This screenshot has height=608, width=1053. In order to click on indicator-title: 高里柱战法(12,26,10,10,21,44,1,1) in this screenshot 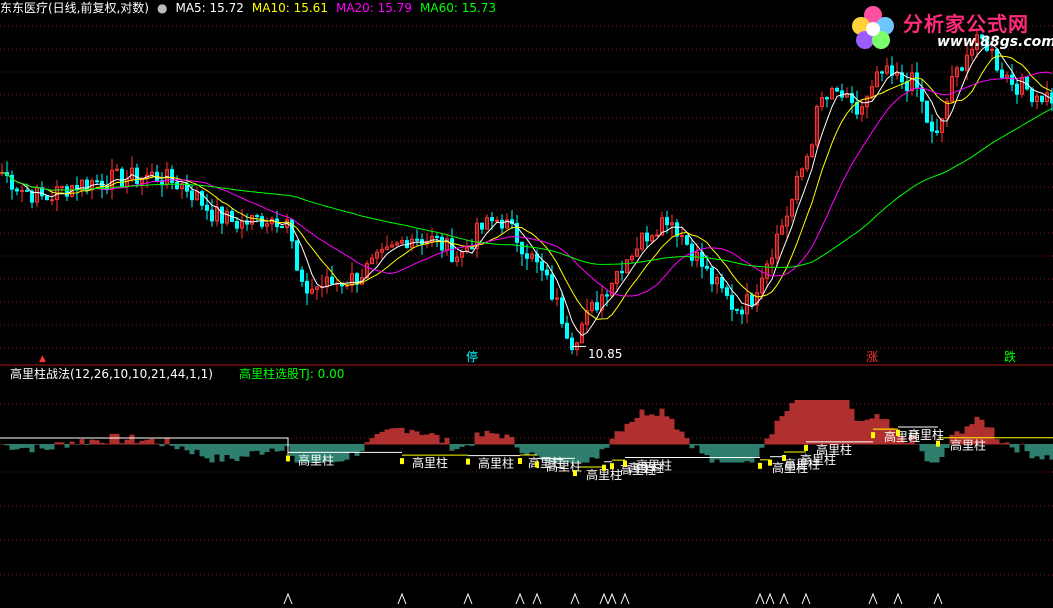, I will do `click(111, 374)`.